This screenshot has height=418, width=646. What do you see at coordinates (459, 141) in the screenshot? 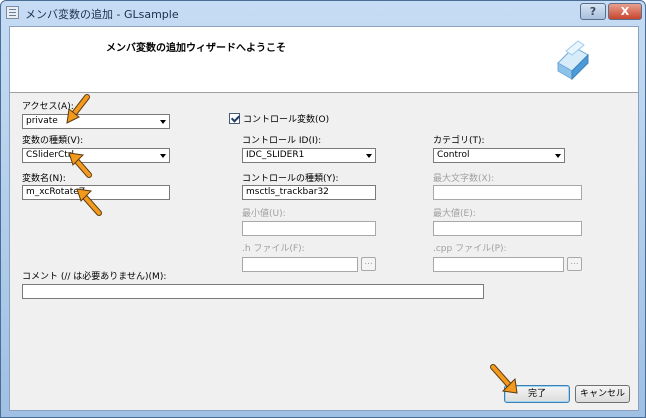
I see `category-label: カテゴリ(T):` at bounding box center [459, 141].